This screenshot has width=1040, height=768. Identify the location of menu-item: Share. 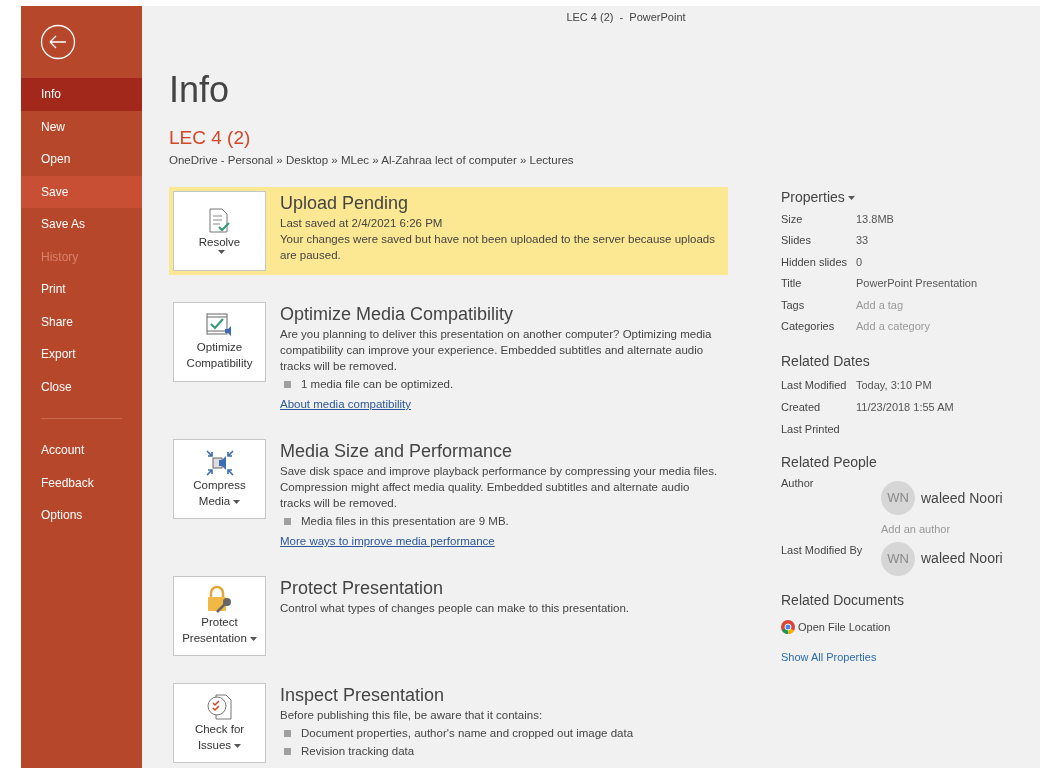
(81, 321).